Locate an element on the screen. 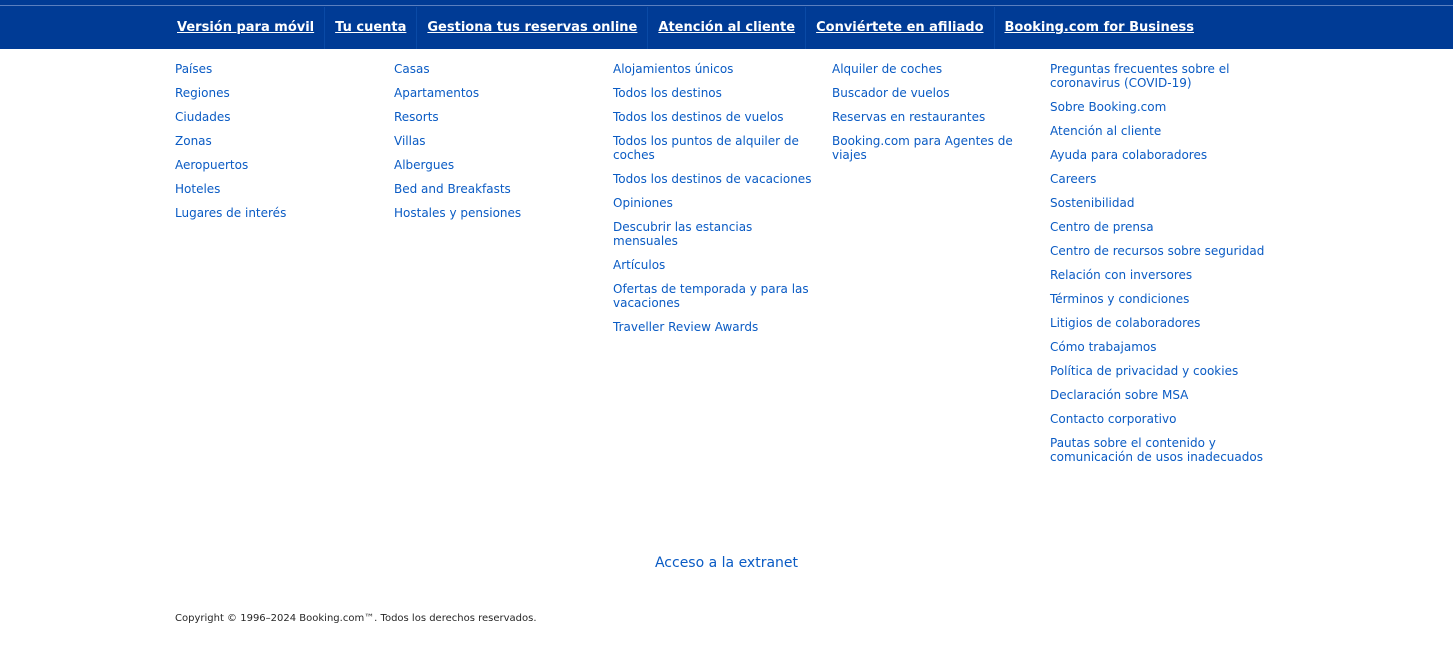  footer-link: Todos los destinos de vuelos is located at coordinates (713, 117).